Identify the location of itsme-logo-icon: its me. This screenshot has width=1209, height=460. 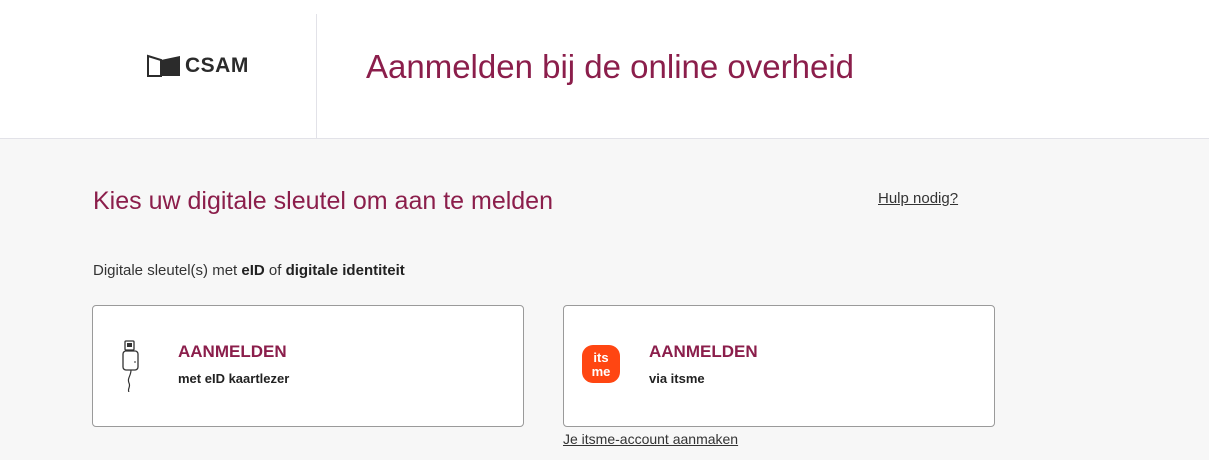
(601, 364).